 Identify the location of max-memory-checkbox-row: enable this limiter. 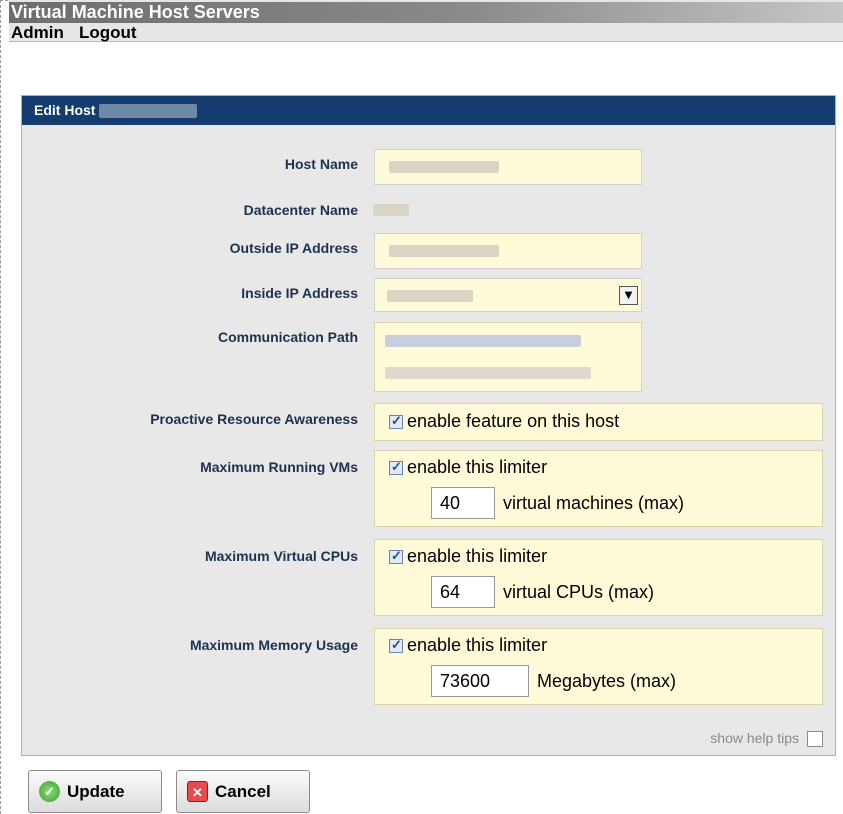
(468, 645).